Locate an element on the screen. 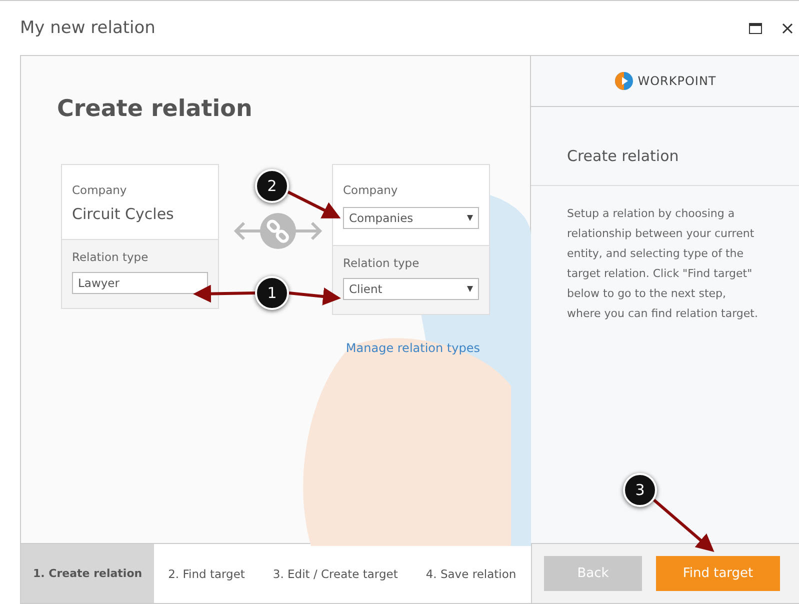 The image size is (799, 604). wizard-step: 3. Edit / Create target is located at coordinates (335, 573).